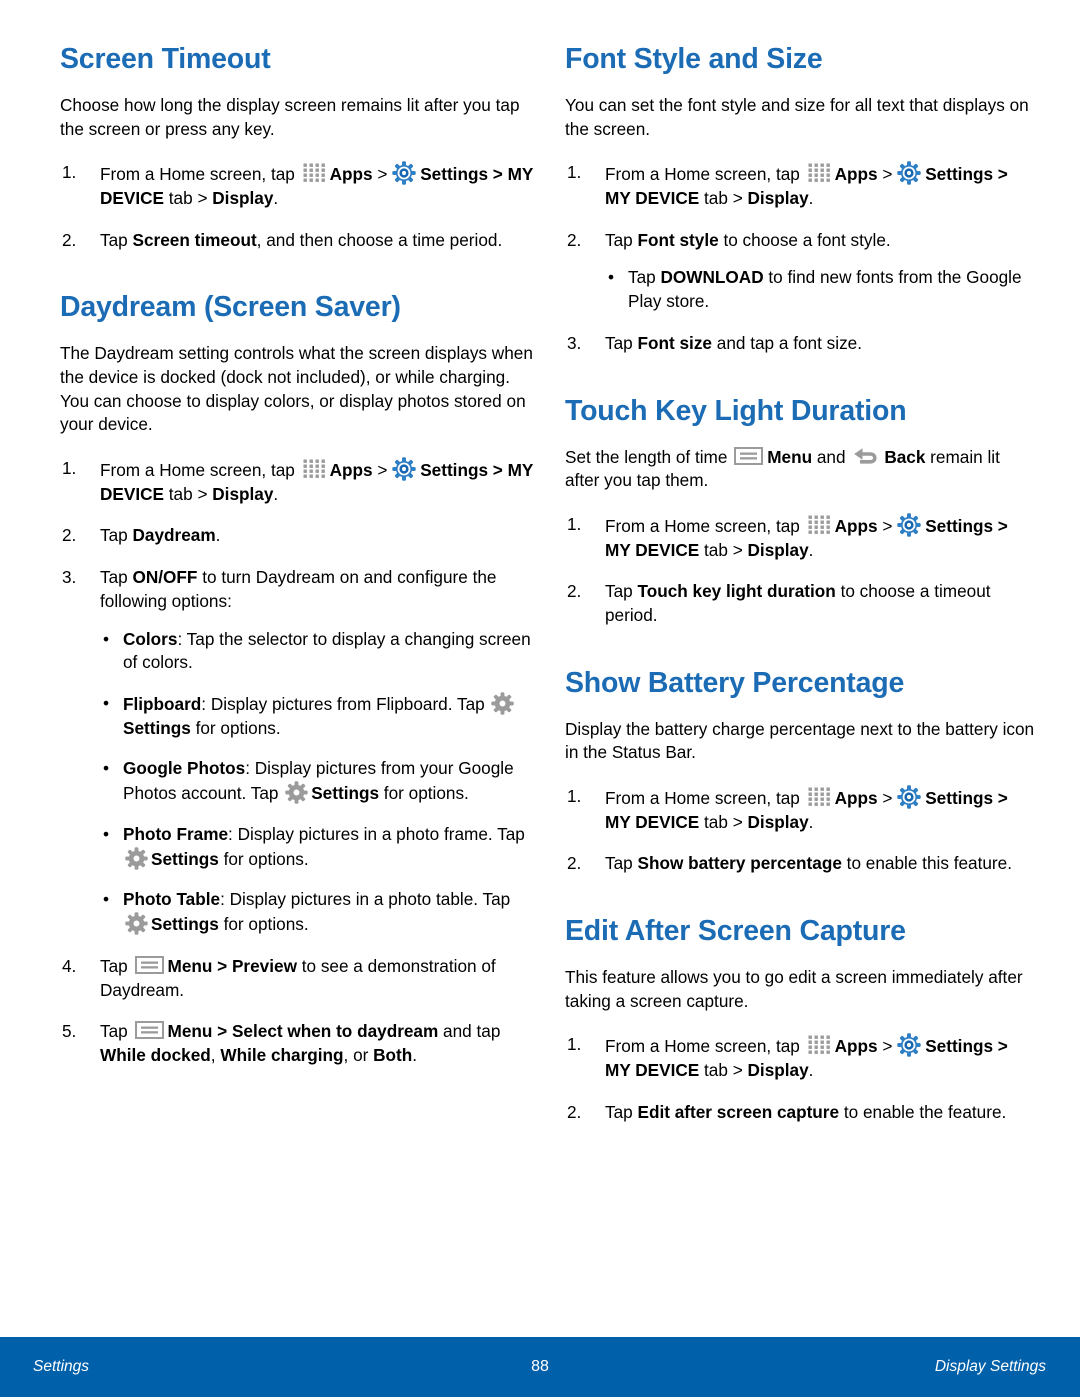 The width and height of the screenshot is (1080, 1397). Describe the element at coordinates (194, 239) in the screenshot. I see `emphasis-text: Screen timeout` at that location.